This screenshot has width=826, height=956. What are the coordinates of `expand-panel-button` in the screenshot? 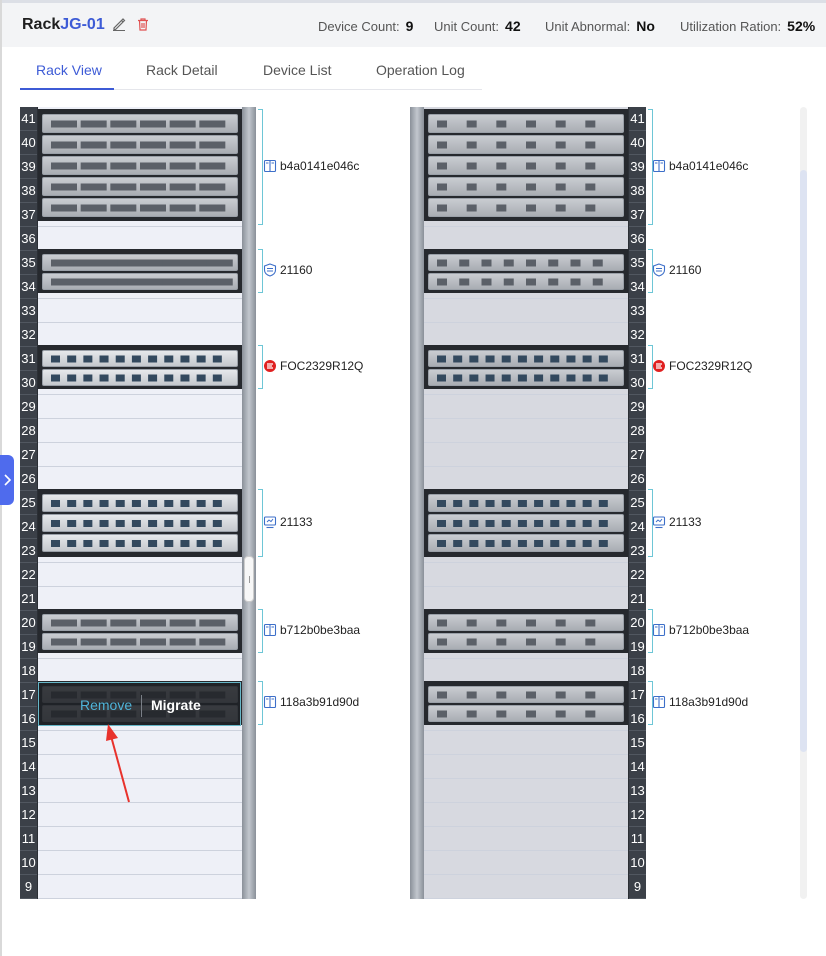 It's located at (7, 480).